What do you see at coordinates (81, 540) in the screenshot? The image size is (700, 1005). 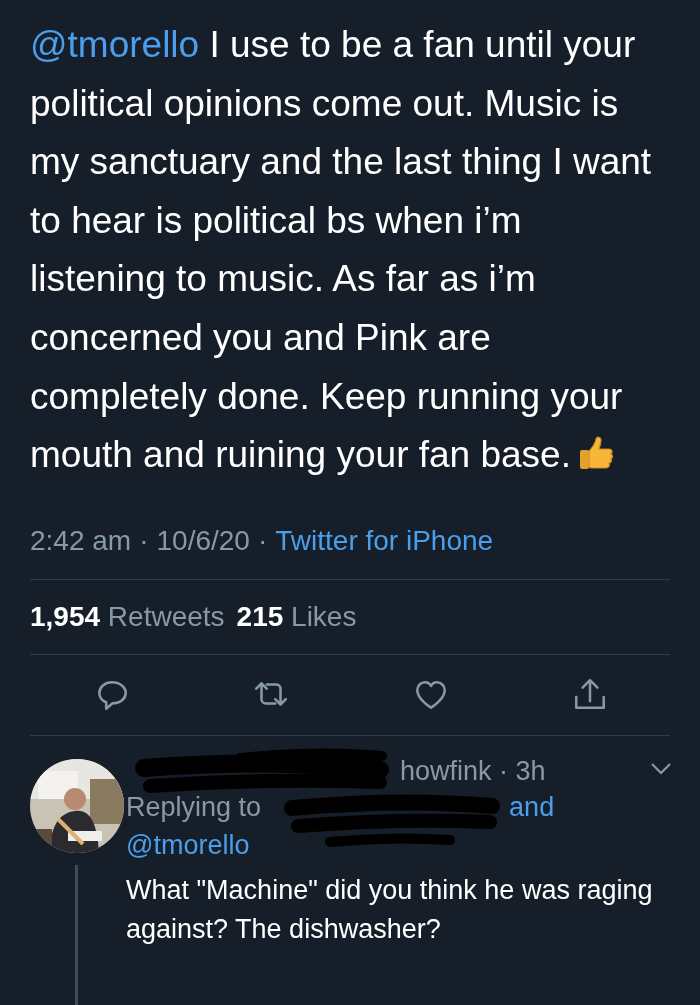 I see `tweet-time: 2:42 am` at bounding box center [81, 540].